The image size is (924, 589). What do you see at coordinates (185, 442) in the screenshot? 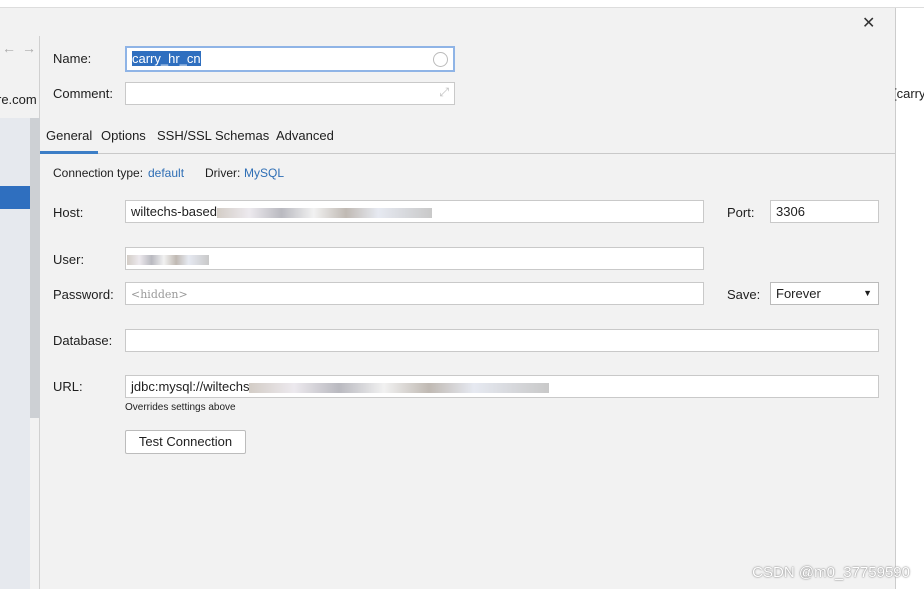
I see `test-connection-button: Test Connection` at bounding box center [185, 442].